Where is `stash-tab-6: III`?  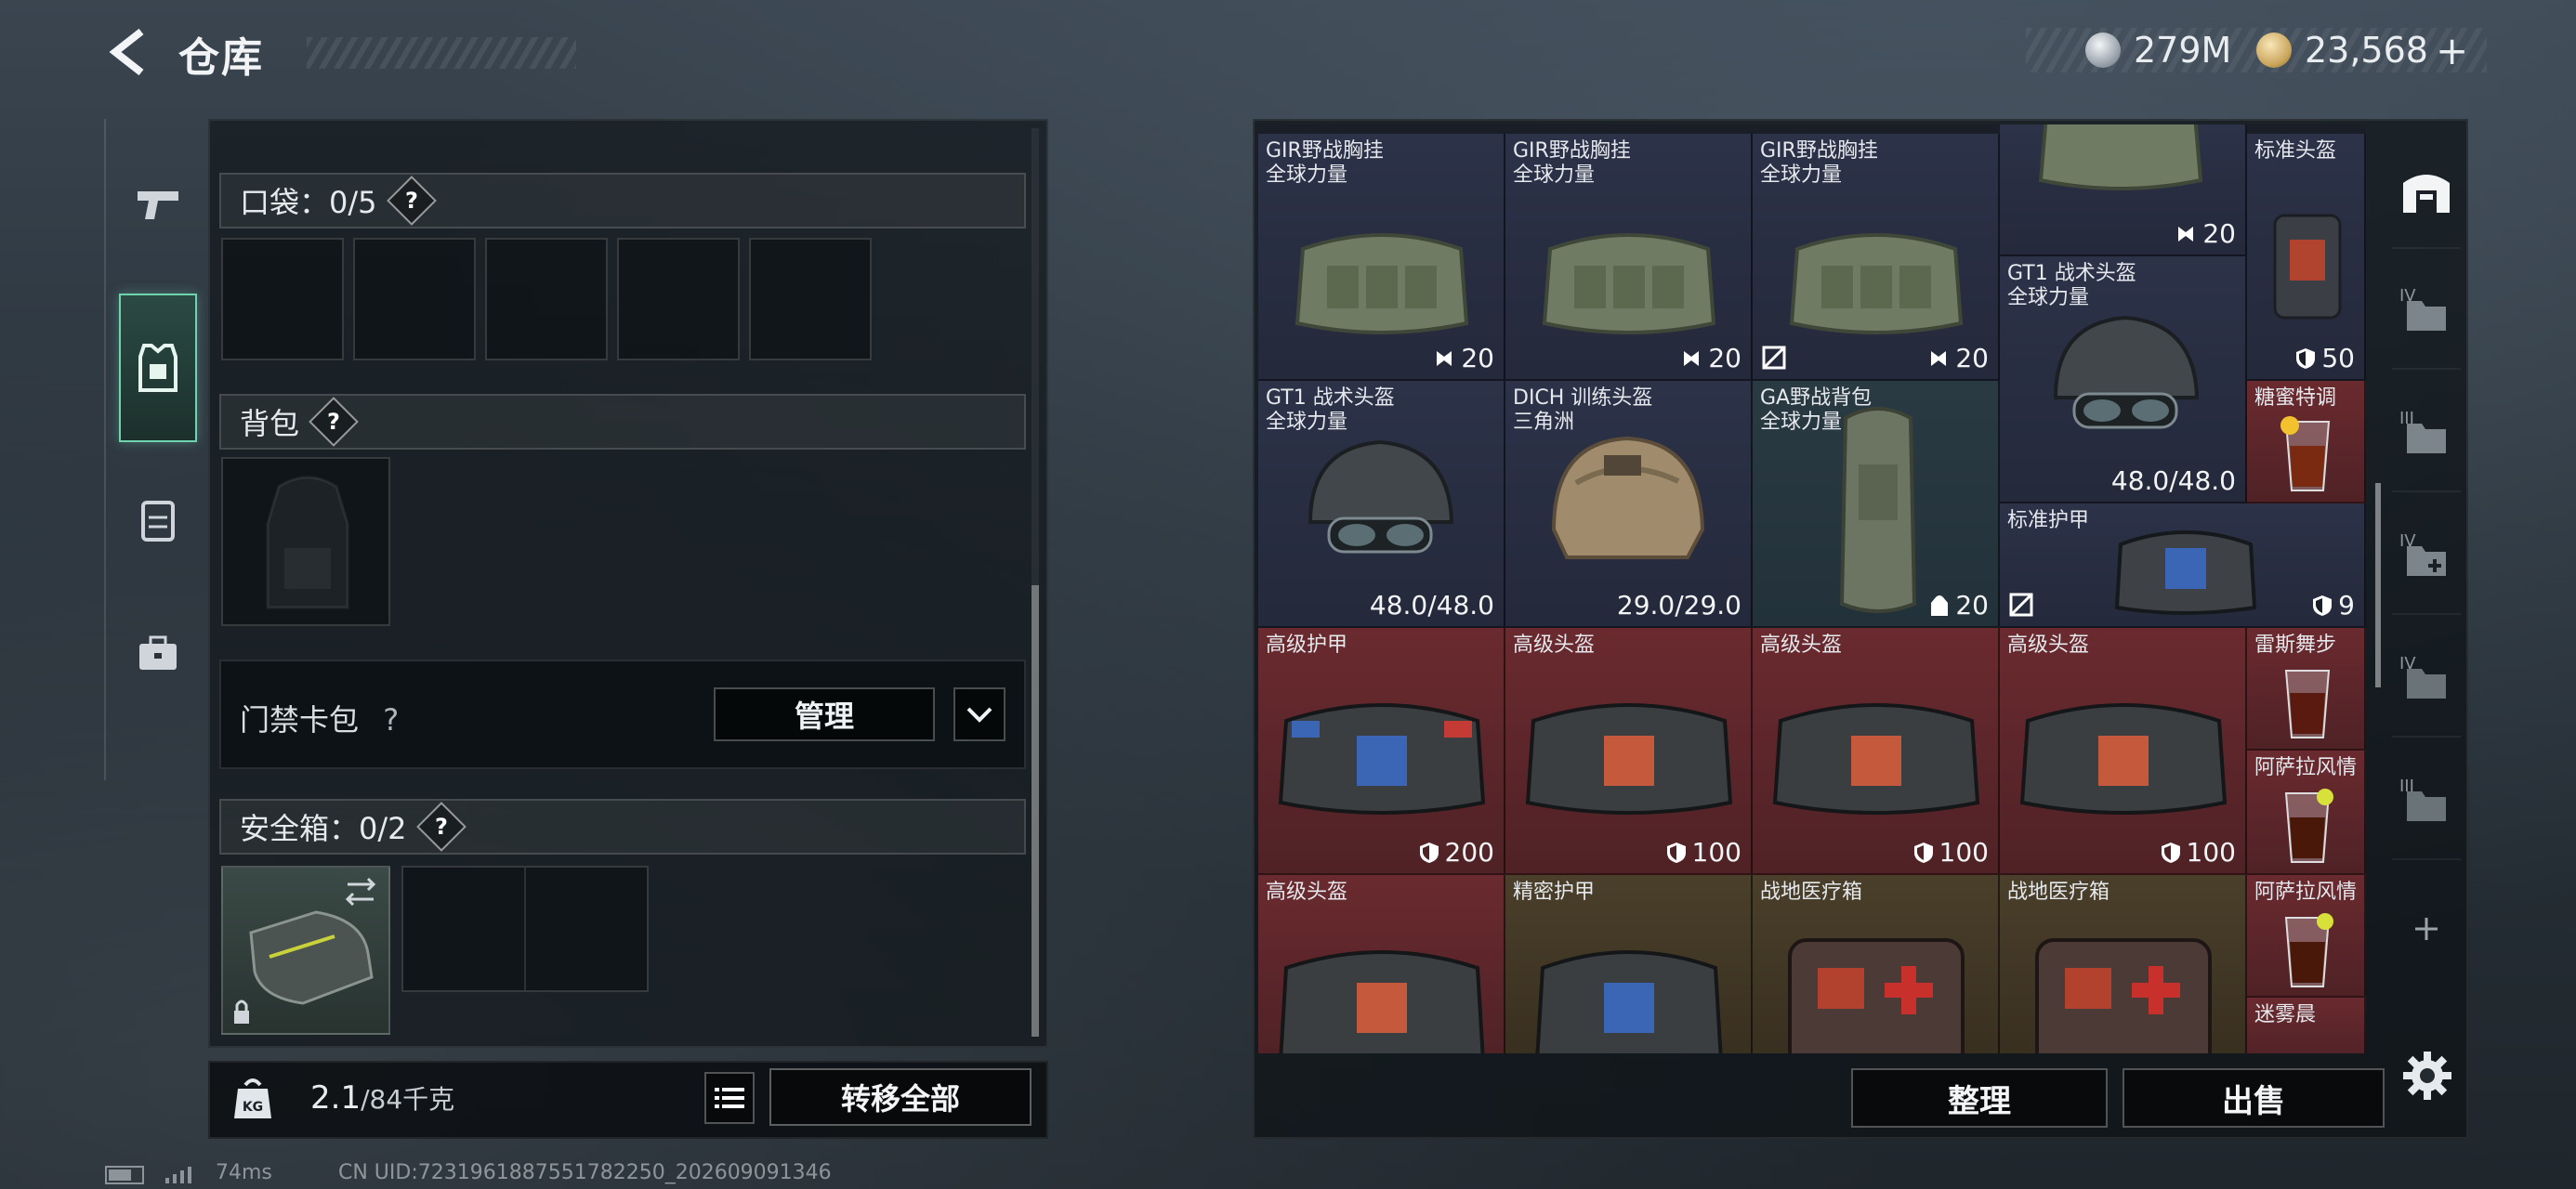 stash-tab-6: III is located at coordinates (2426, 804).